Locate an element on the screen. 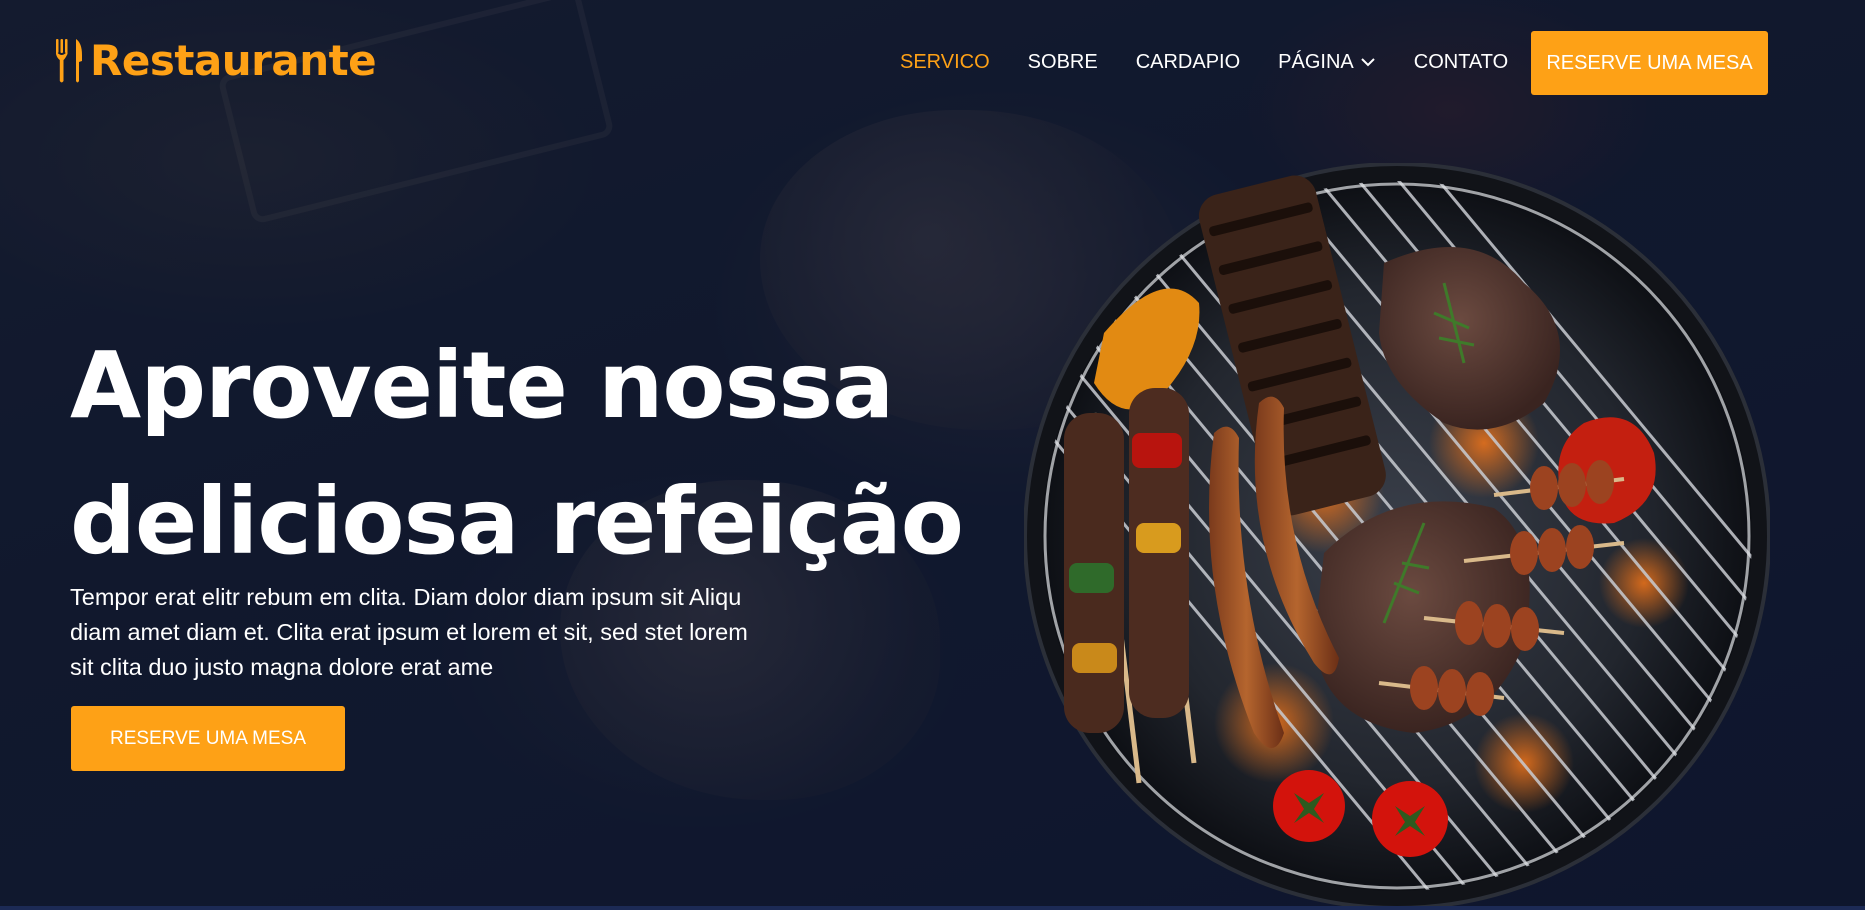 The image size is (1865, 910). nav-item-sobre: SOBRE is located at coordinates (1063, 62).